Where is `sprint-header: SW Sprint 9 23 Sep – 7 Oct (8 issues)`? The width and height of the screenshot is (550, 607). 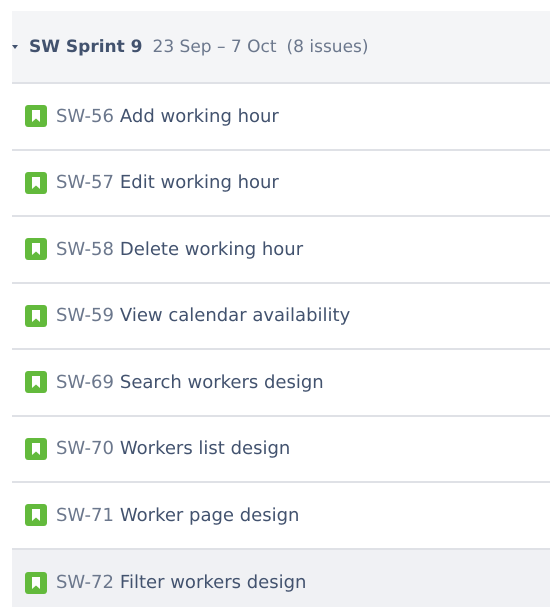
sprint-header: SW Sprint 9 23 Sep – 7 Oct (8 issues) is located at coordinates (281, 47).